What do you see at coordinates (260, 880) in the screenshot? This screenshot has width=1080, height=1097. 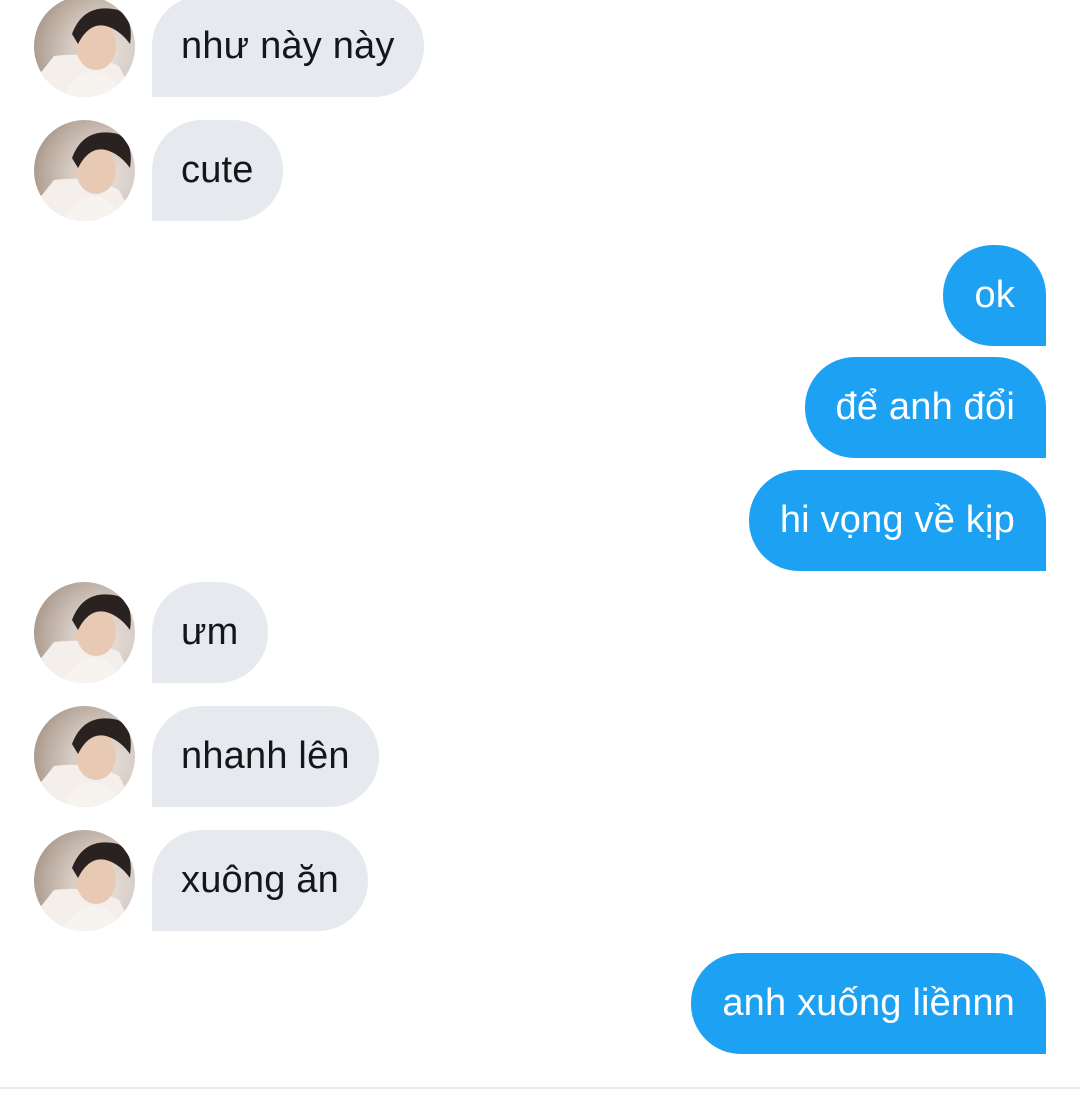 I see `message-bubble-incoming: xuông ăn` at bounding box center [260, 880].